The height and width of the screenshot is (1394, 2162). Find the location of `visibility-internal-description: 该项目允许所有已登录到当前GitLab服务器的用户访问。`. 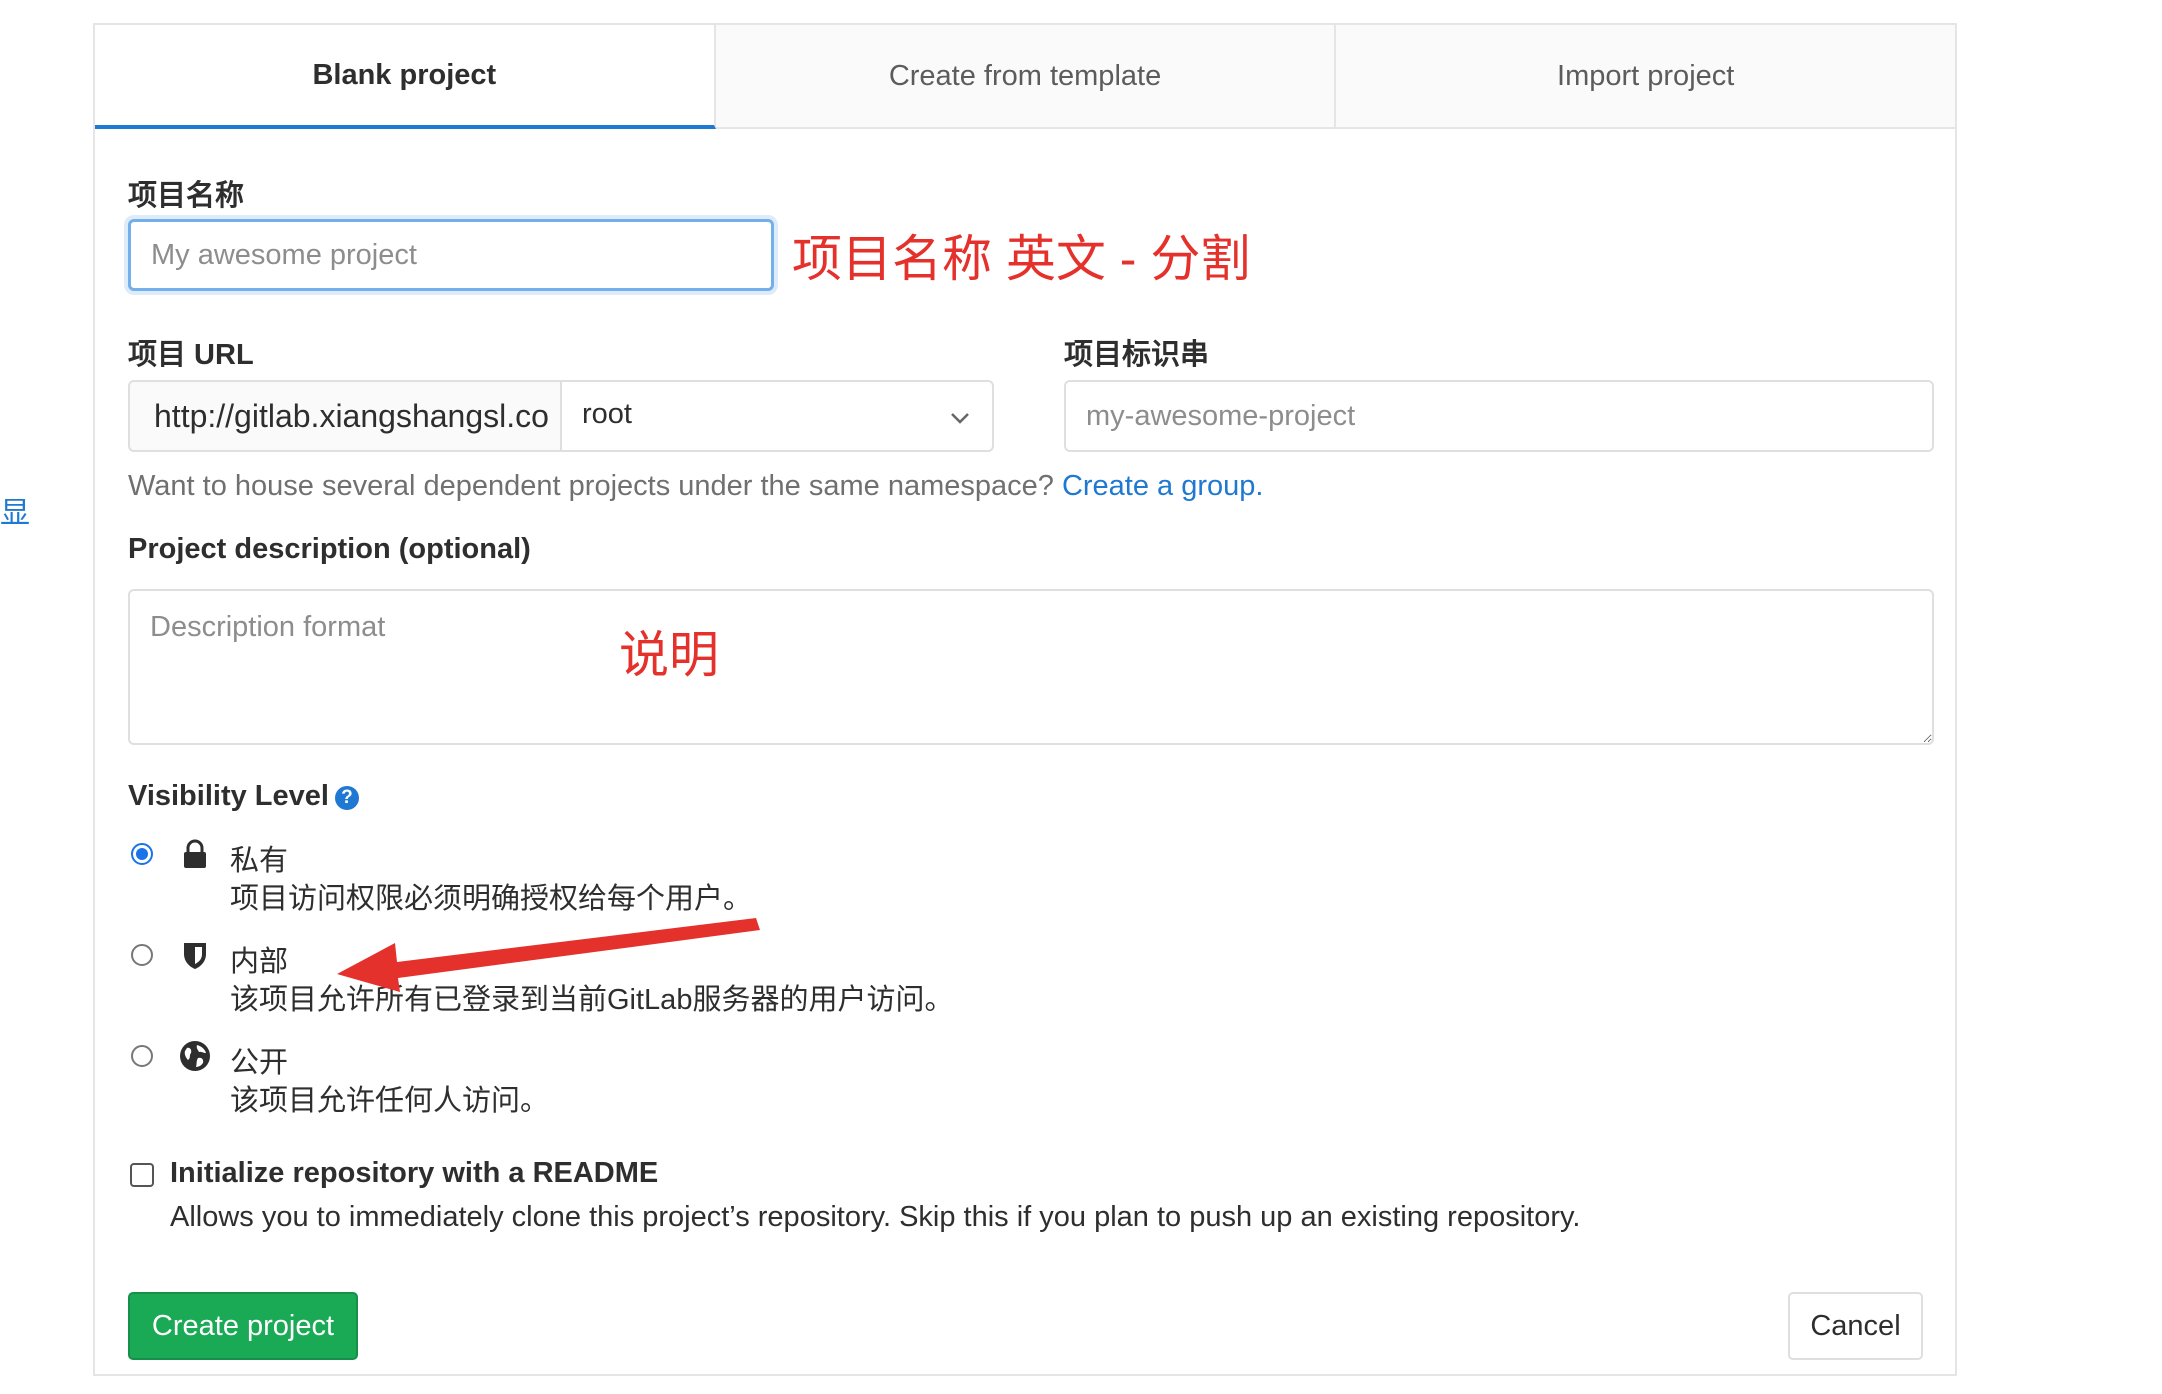

visibility-internal-description: 该项目允许所有已登录到当前GitLab服务器的用户访问。 is located at coordinates (592, 1000).